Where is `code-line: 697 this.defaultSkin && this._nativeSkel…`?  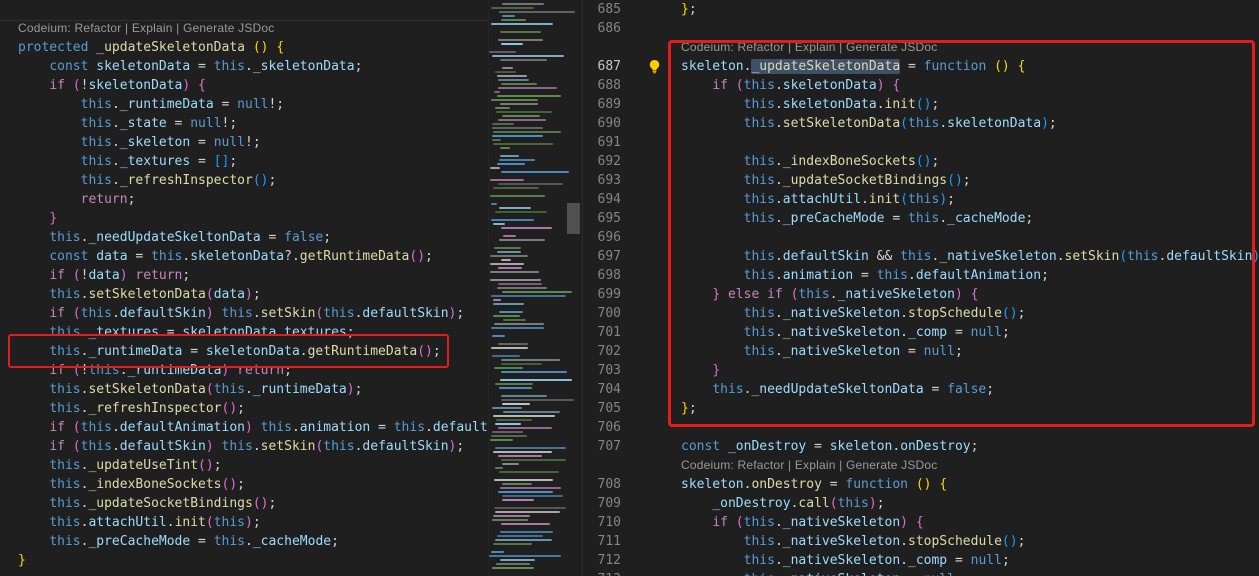 code-line: 697 this.defaultSkin && this._nativeSkel… is located at coordinates (921, 256).